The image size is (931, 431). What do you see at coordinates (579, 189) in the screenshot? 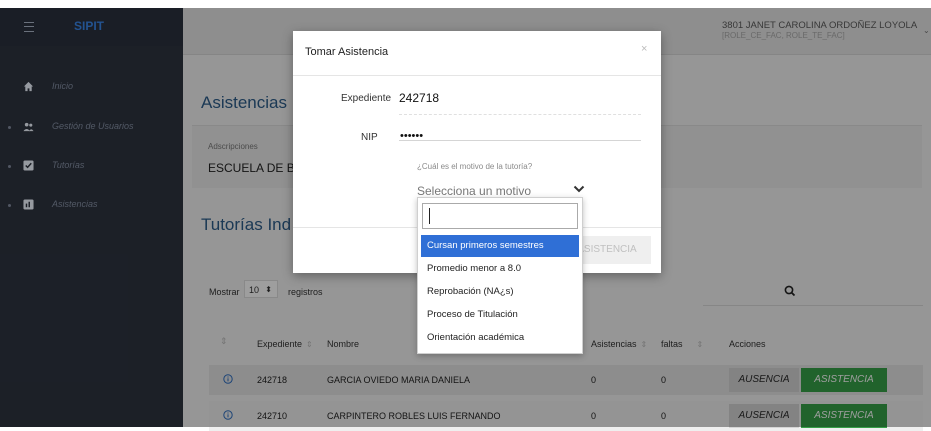
I see `chevron-down-icon` at bounding box center [579, 189].